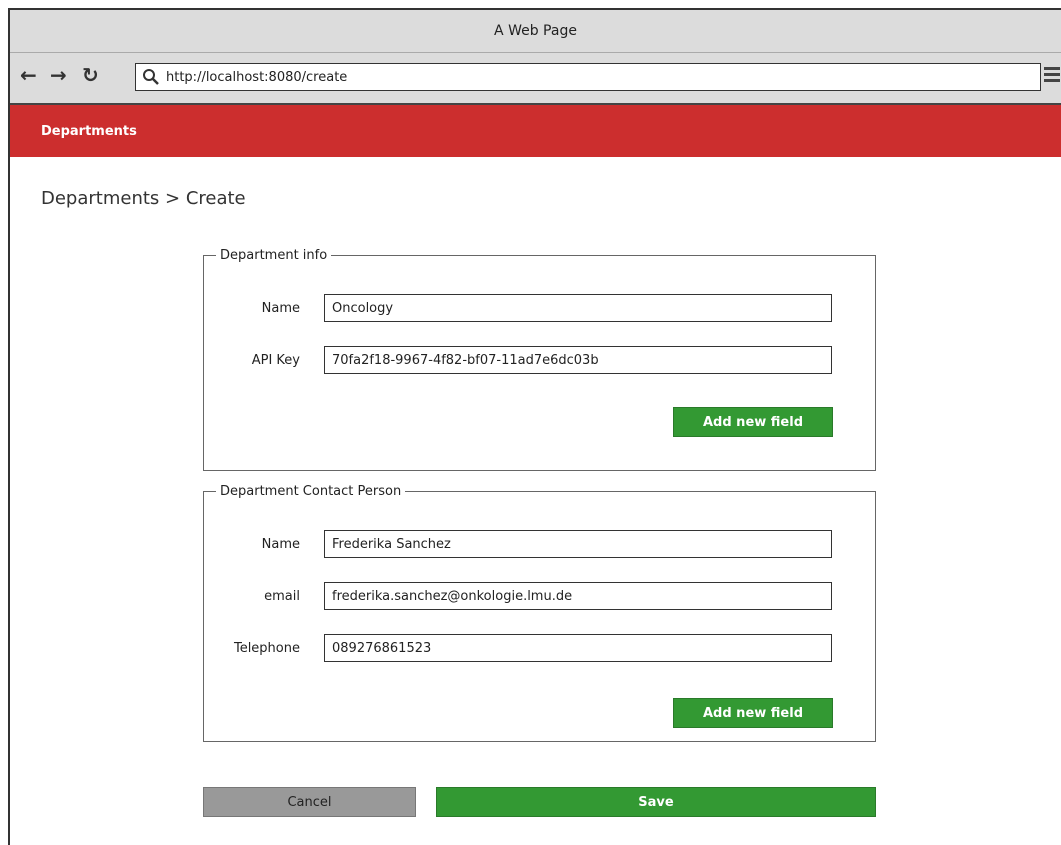 This screenshot has height=845, width=1061. I want to click on browser-toolbar: ← → ↻ http://localhost:8080/create, so click(535, 79).